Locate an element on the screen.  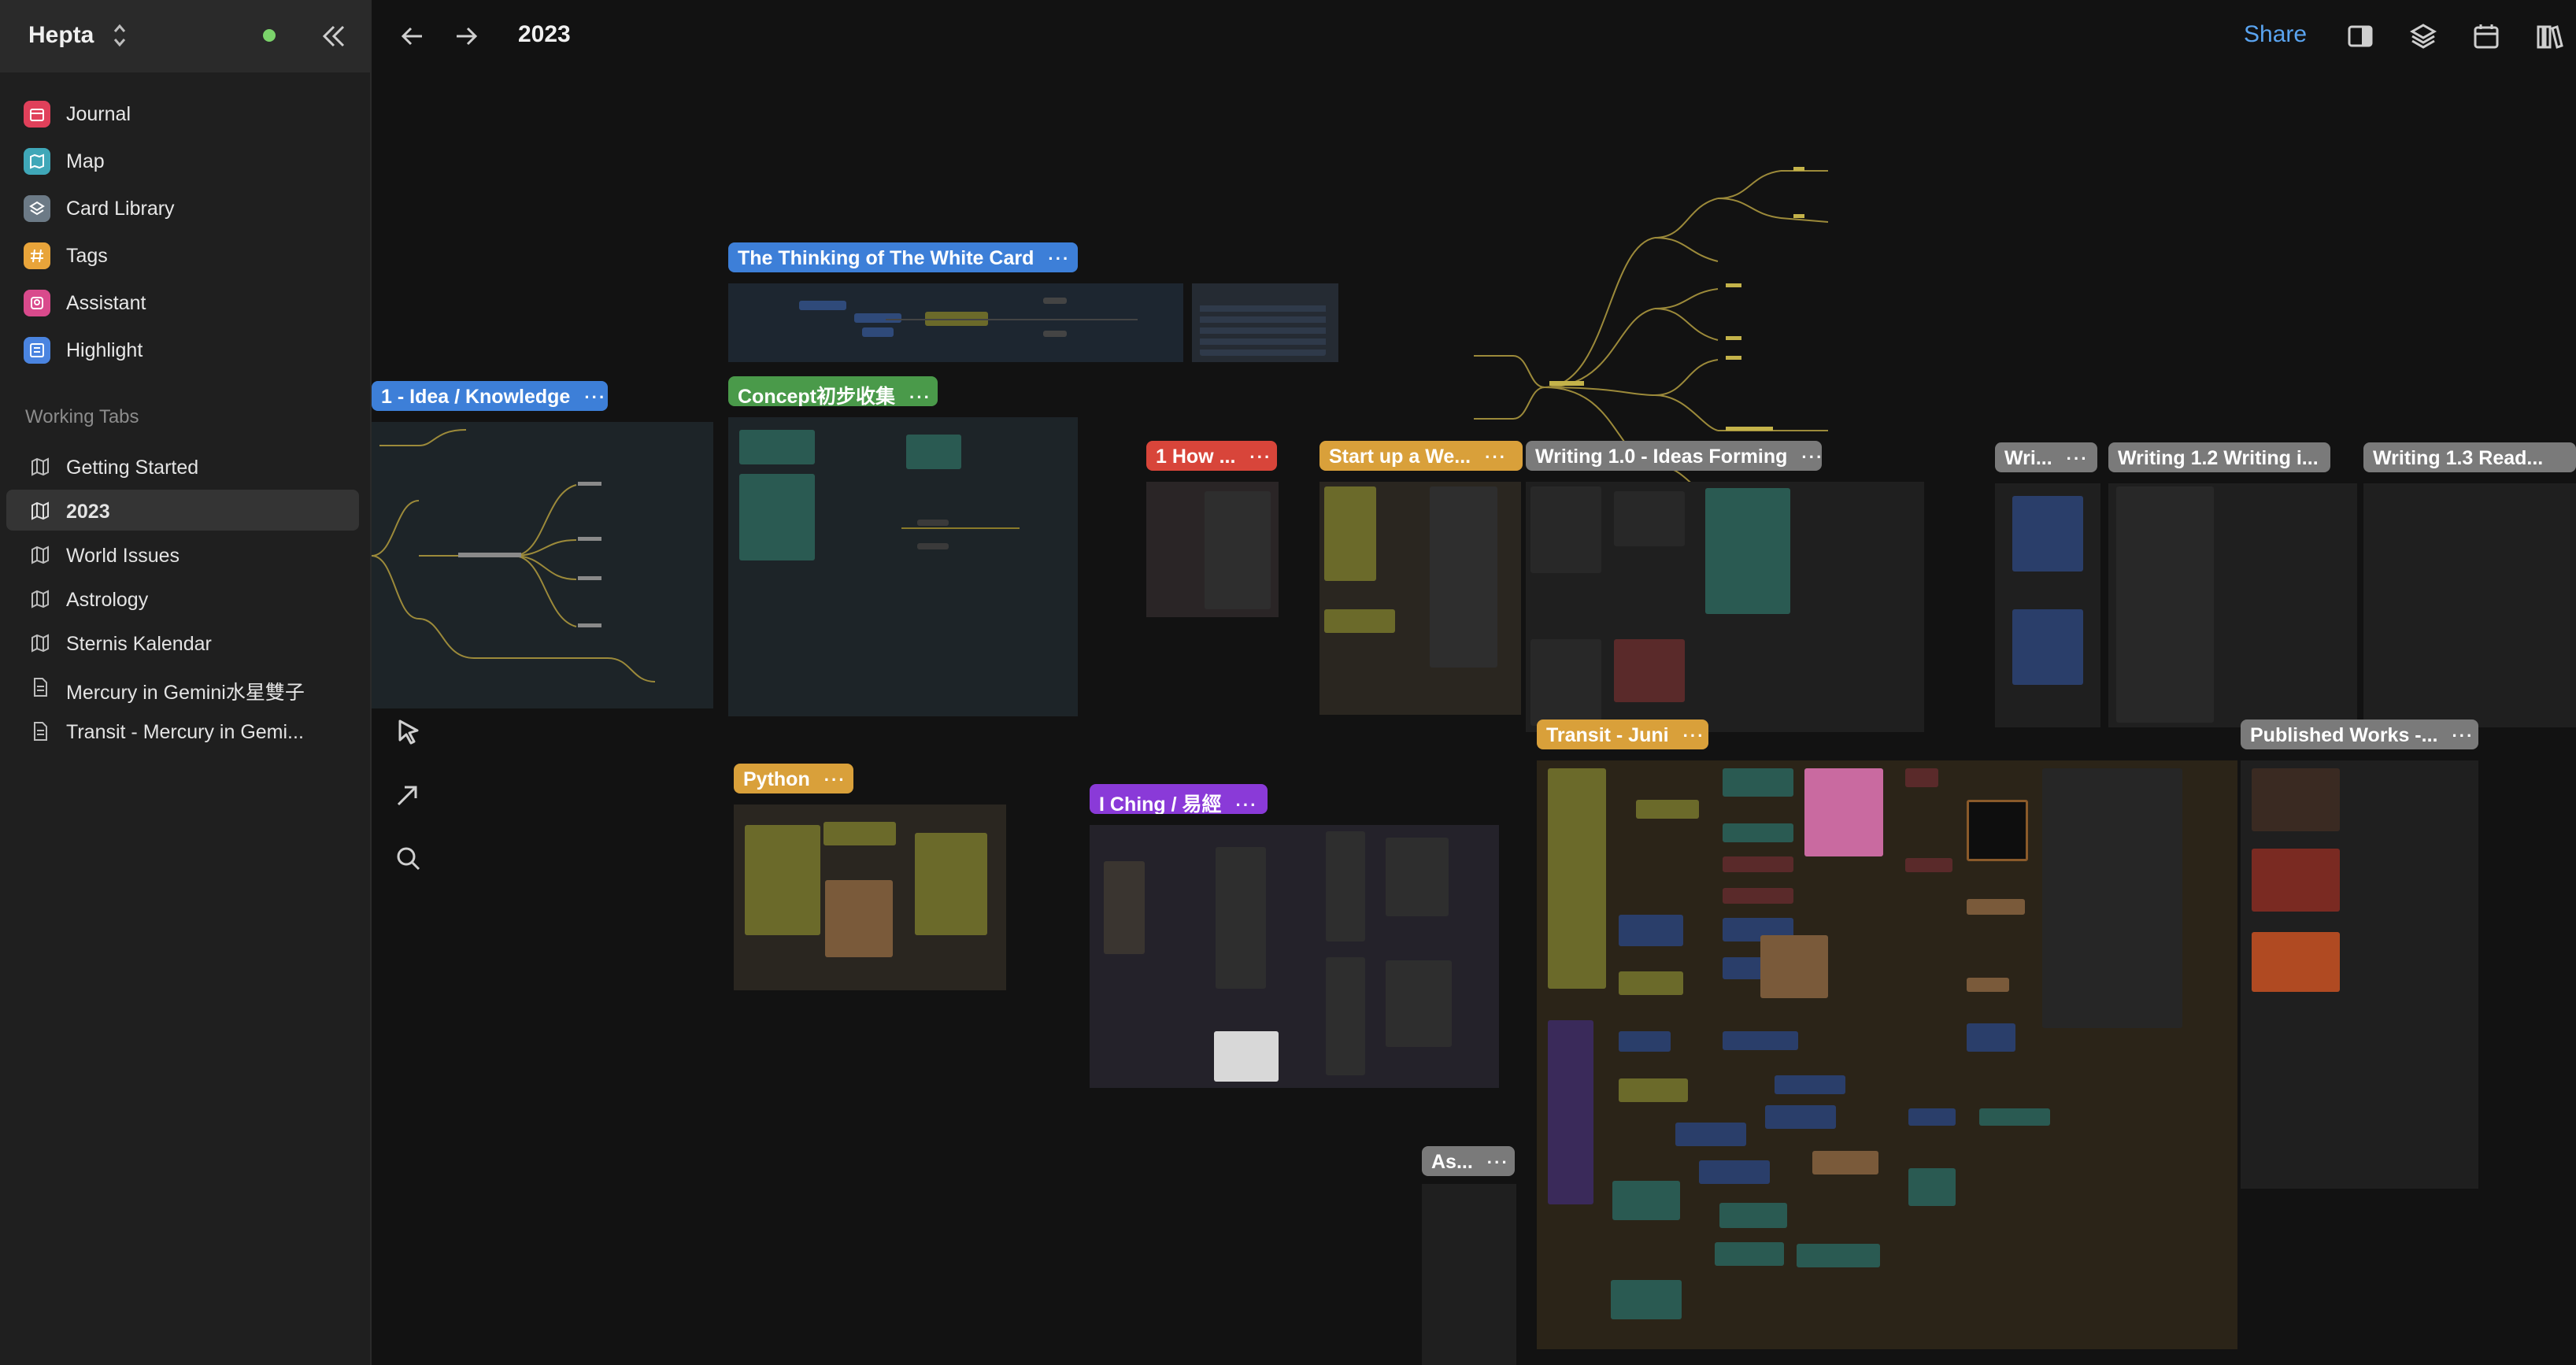
group-label-as: As... ··· is located at coordinates (1468, 1161).